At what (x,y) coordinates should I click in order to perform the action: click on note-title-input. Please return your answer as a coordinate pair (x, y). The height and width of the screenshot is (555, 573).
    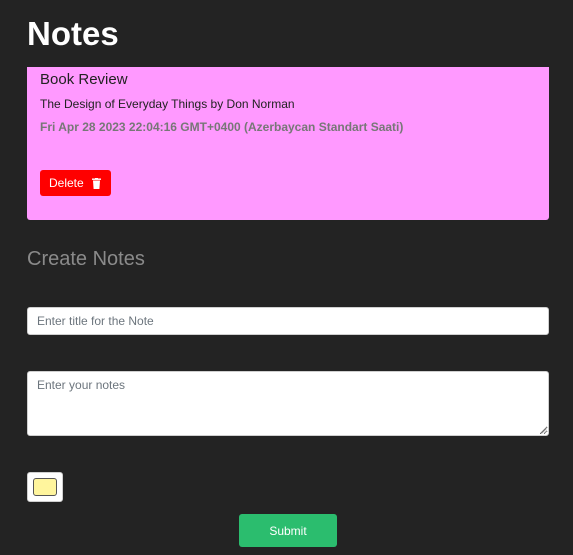
    Looking at the image, I should click on (288, 321).